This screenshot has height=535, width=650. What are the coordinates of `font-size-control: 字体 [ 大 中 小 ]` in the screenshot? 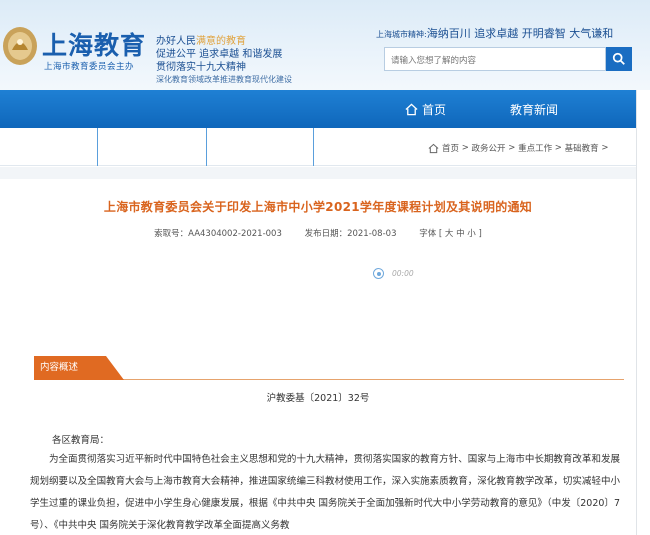 It's located at (450, 234).